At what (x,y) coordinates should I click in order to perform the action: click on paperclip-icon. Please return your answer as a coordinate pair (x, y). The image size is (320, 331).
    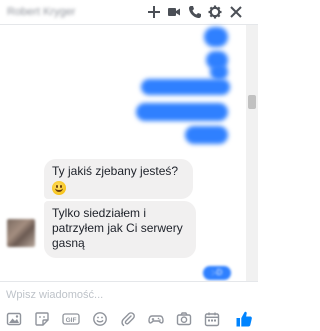
    Looking at the image, I should click on (128, 319).